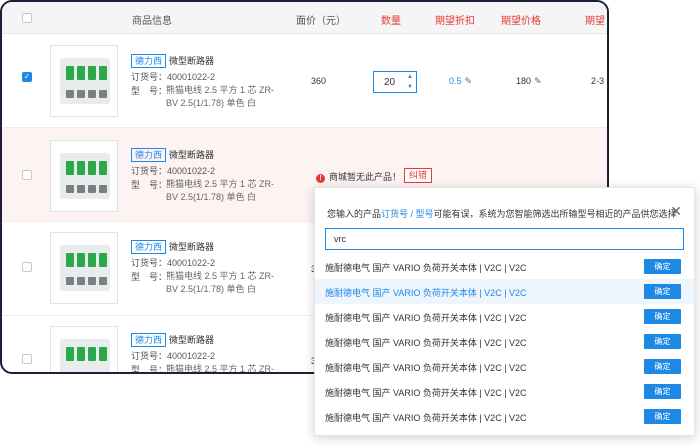 The image size is (700, 447). I want to click on table-header: 商品信息 面价（元） 数量 期望折扣 期望价格 期望, so click(304, 18).